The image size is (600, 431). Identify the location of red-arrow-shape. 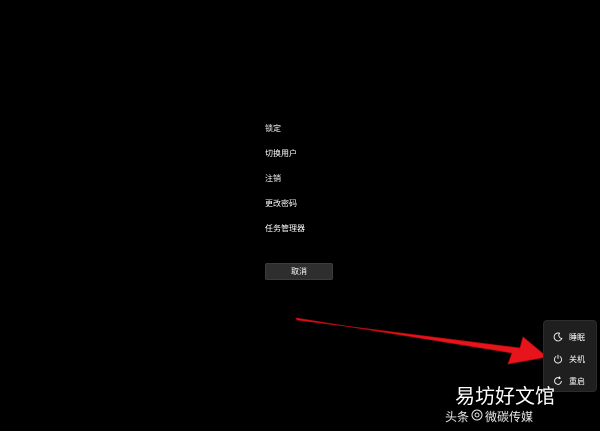
(421, 341).